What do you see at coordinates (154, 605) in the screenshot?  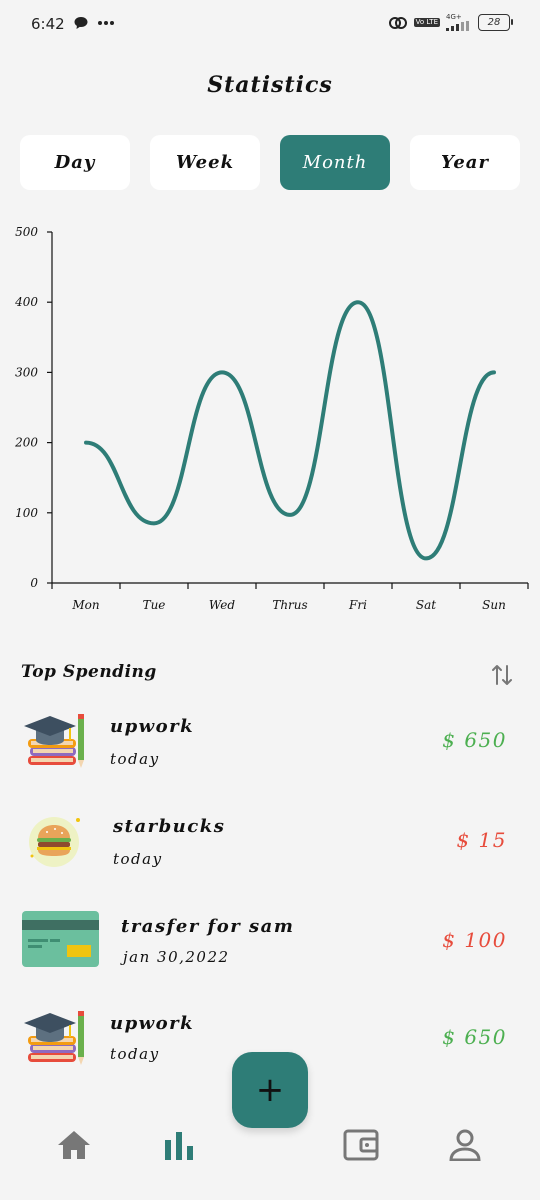 I see `x-tick-label: Tue` at bounding box center [154, 605].